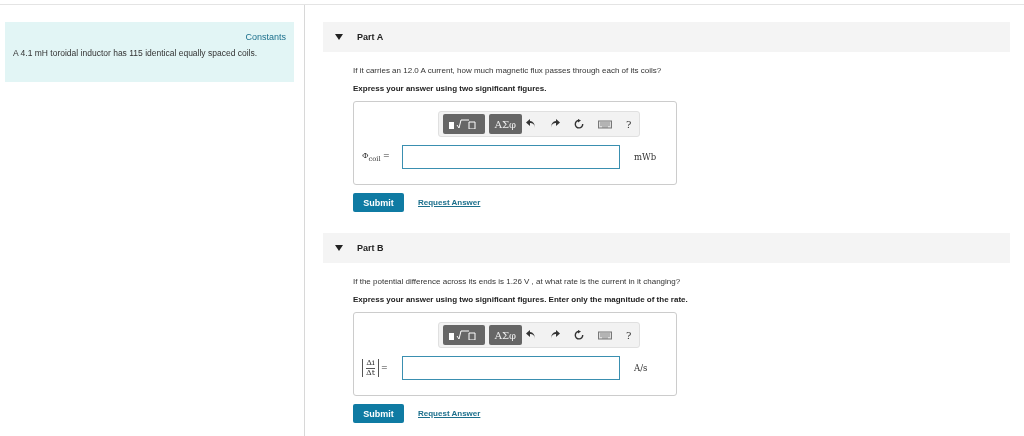 The image size is (1024, 436). I want to click on part-header: Part B, so click(666, 248).